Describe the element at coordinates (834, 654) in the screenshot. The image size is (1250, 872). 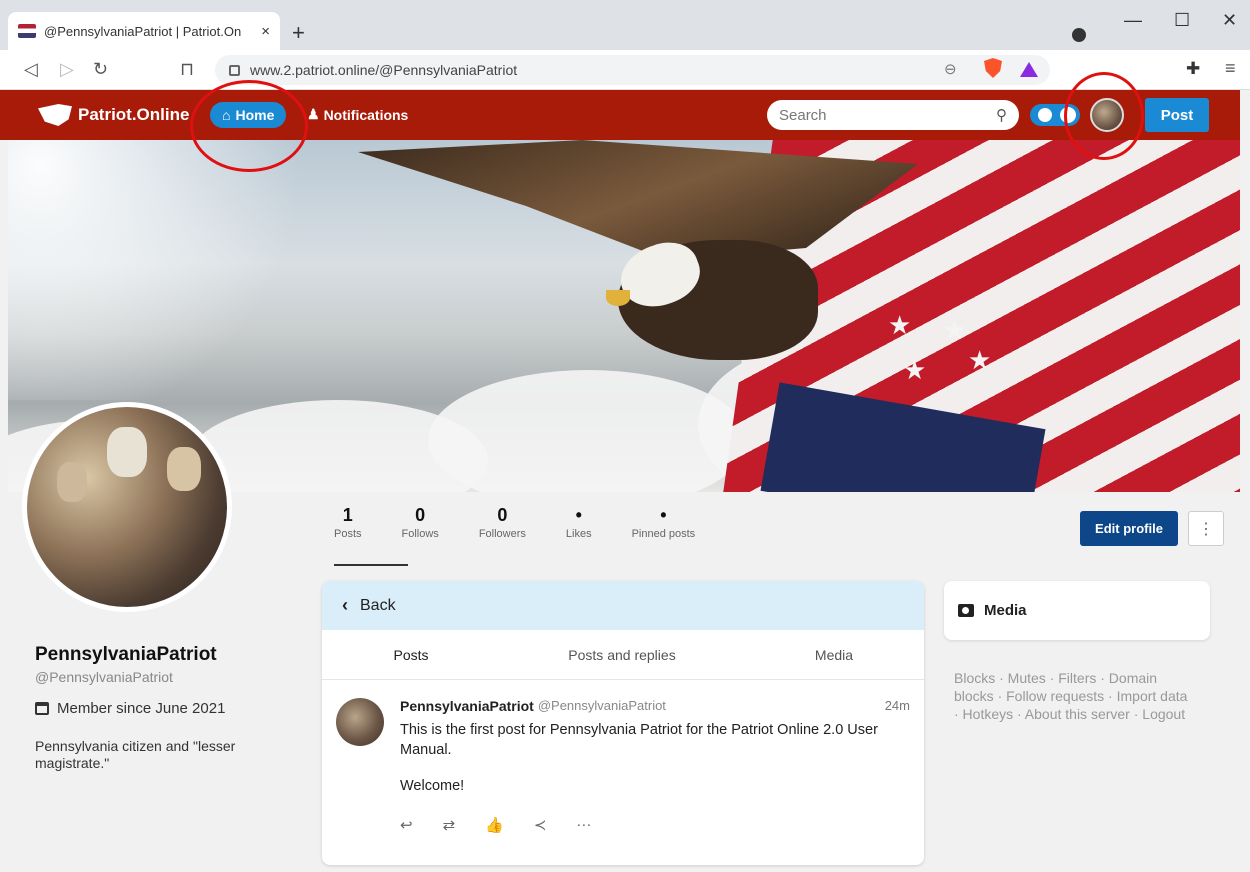
I see `tab-media: Media` at that location.